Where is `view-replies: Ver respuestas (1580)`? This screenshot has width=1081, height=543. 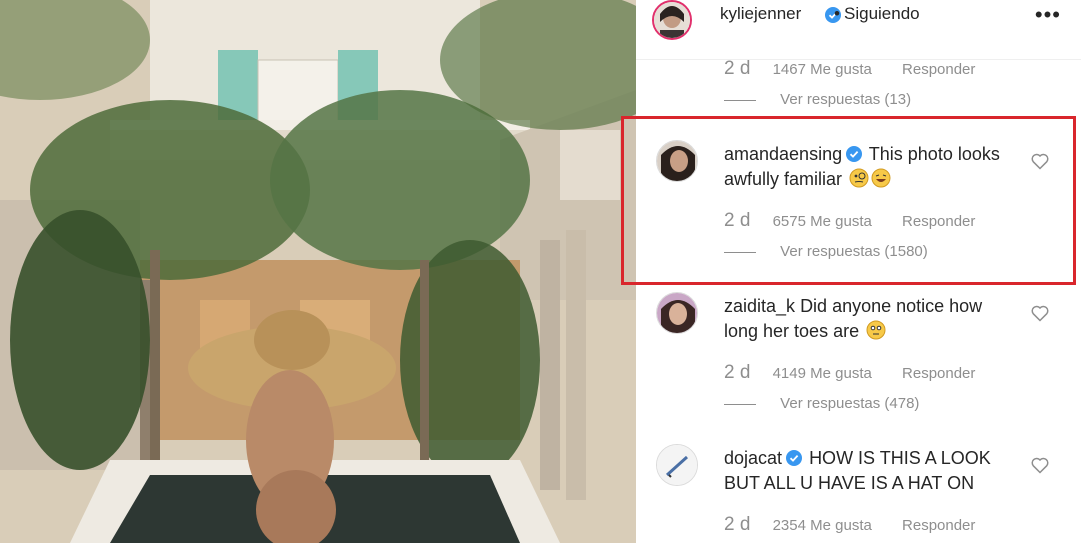 view-replies: Ver respuestas (1580) is located at coordinates (826, 251).